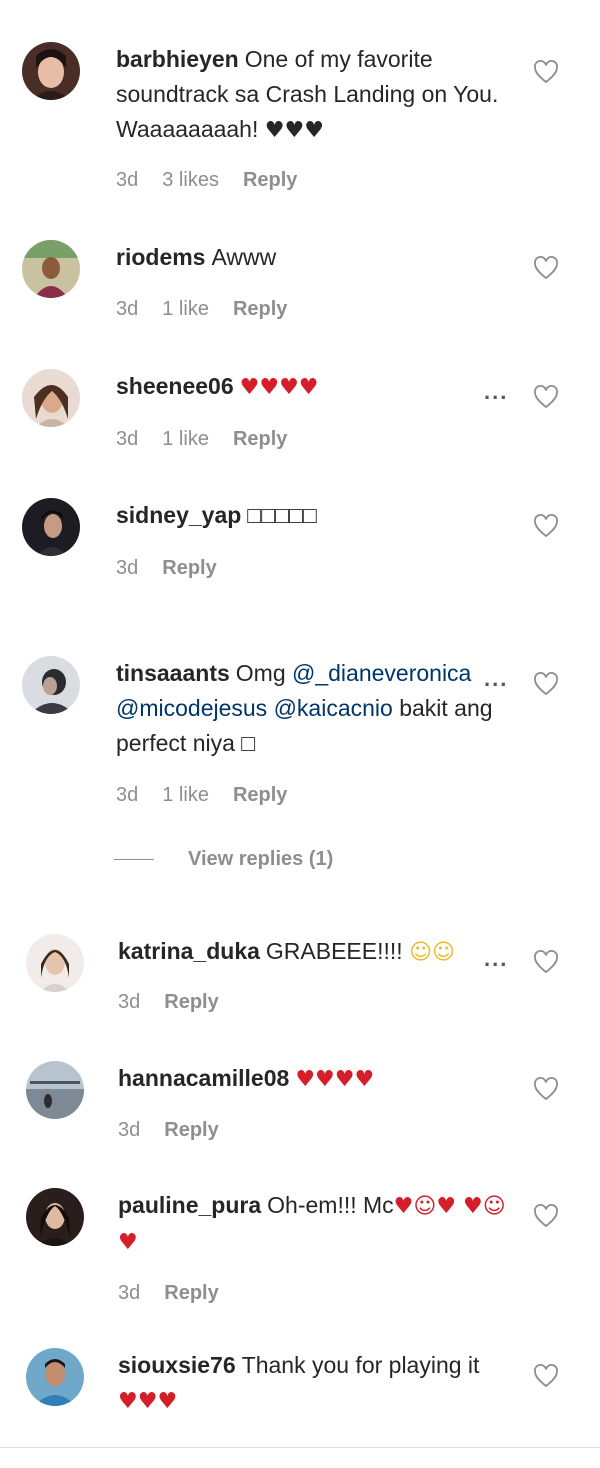 The image size is (600, 1468). What do you see at coordinates (177, 59) in the screenshot?
I see `comment-username: barbhieyen` at bounding box center [177, 59].